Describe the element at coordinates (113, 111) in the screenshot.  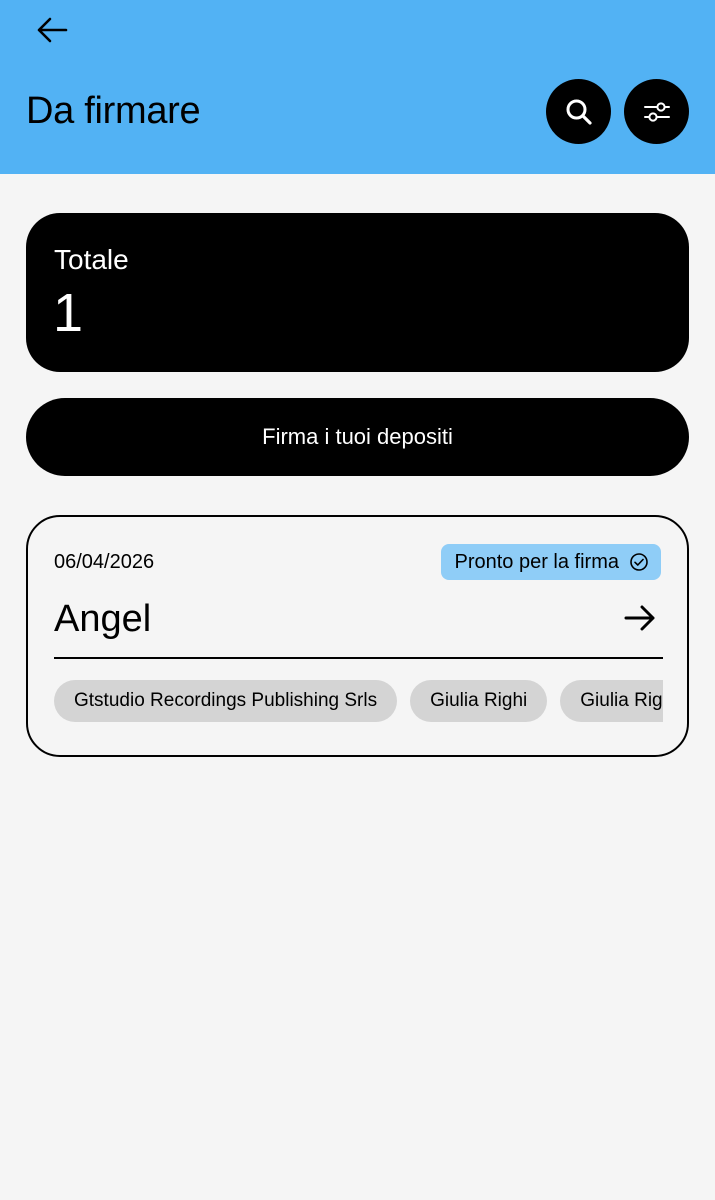
I see `page-title: Da firmare` at that location.